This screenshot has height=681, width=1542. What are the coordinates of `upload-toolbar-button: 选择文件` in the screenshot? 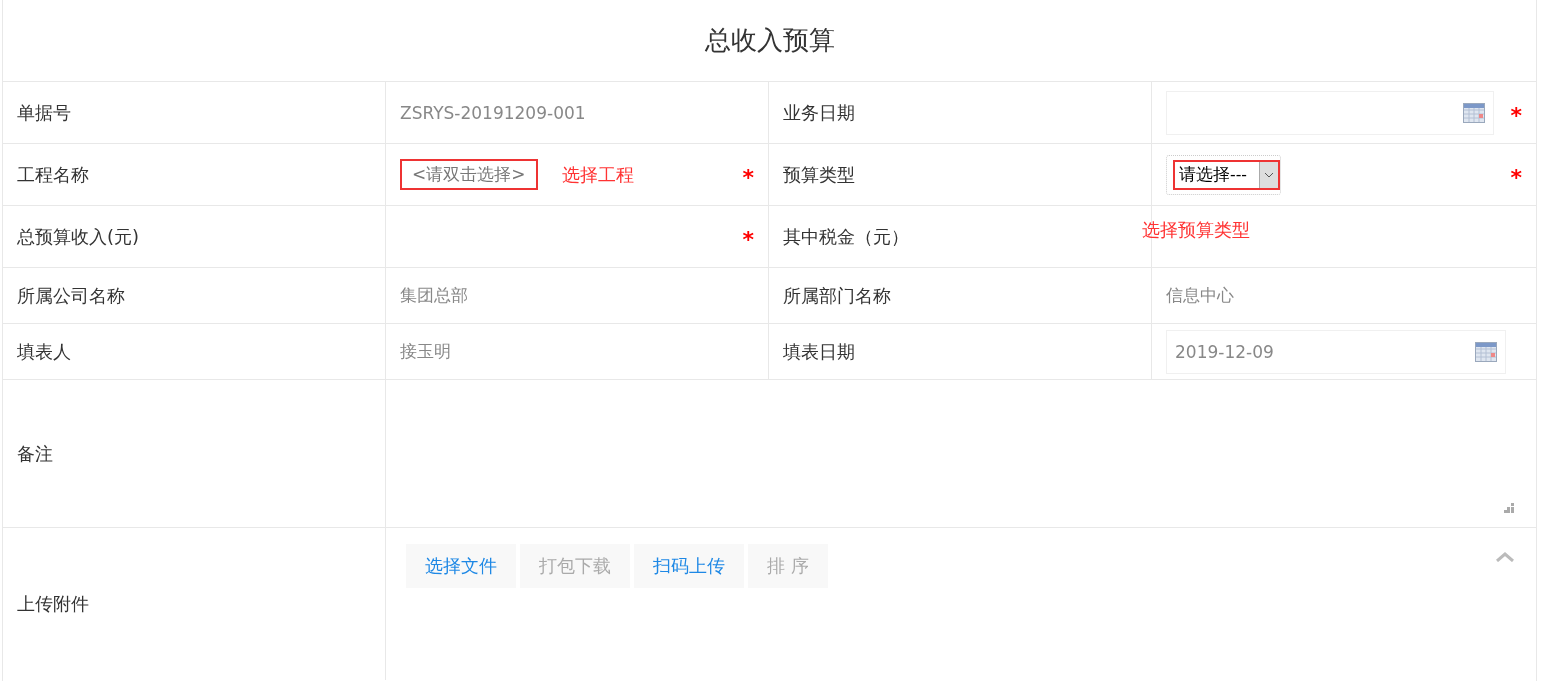 It's located at (461, 566).